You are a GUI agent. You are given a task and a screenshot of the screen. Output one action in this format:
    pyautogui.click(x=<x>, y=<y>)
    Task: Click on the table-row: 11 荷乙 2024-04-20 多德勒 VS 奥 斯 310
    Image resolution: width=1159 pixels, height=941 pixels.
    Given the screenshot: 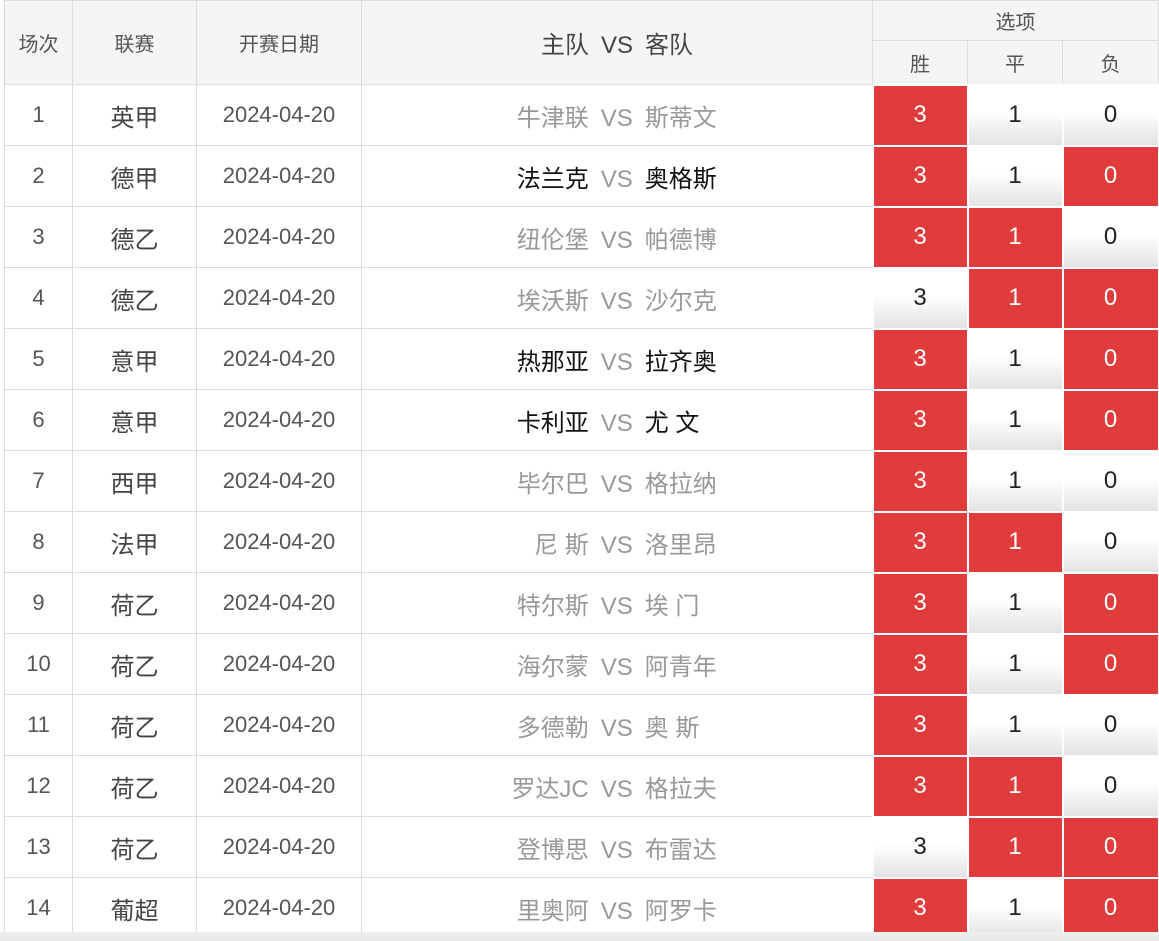 What is the action you would take?
    pyautogui.click(x=581, y=725)
    